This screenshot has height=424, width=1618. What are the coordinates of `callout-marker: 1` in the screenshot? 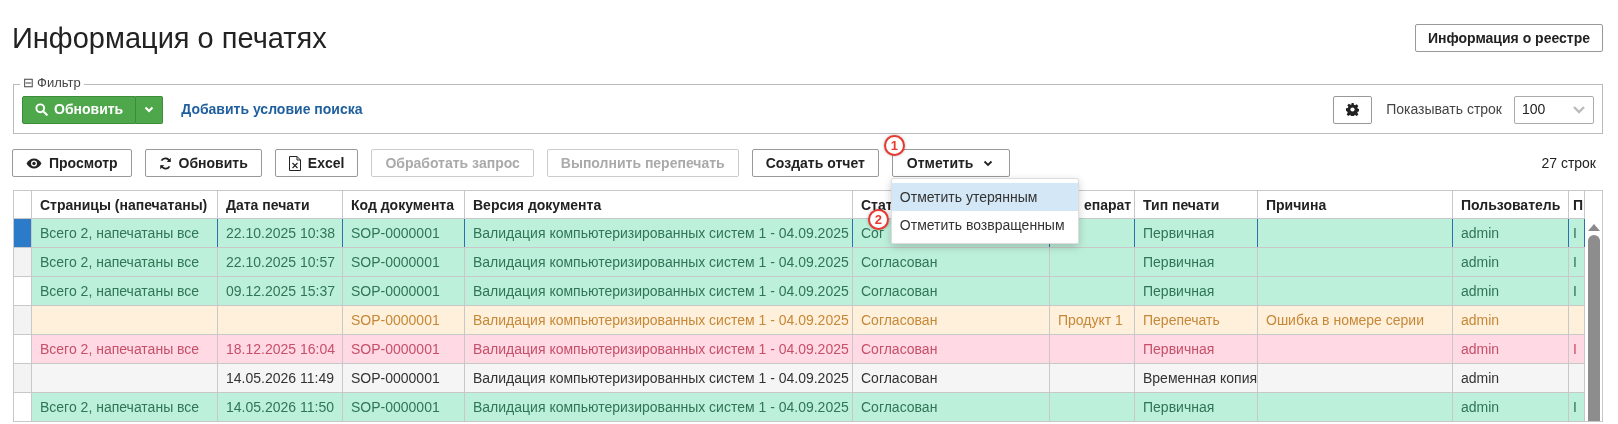 It's located at (894, 145).